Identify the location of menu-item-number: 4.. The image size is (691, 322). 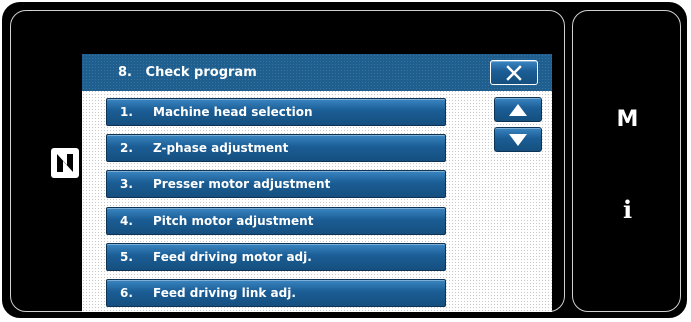
(126, 221).